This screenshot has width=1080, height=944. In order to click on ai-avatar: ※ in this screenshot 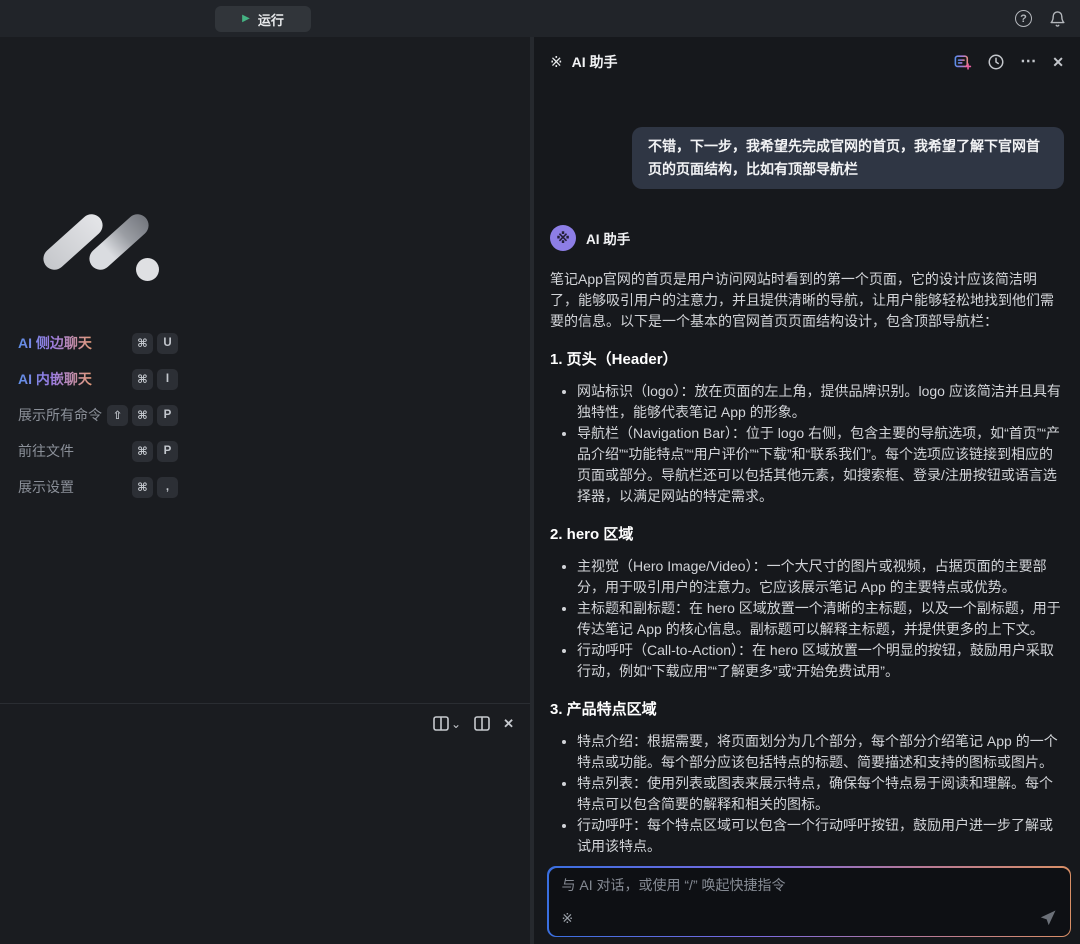, I will do `click(563, 238)`.